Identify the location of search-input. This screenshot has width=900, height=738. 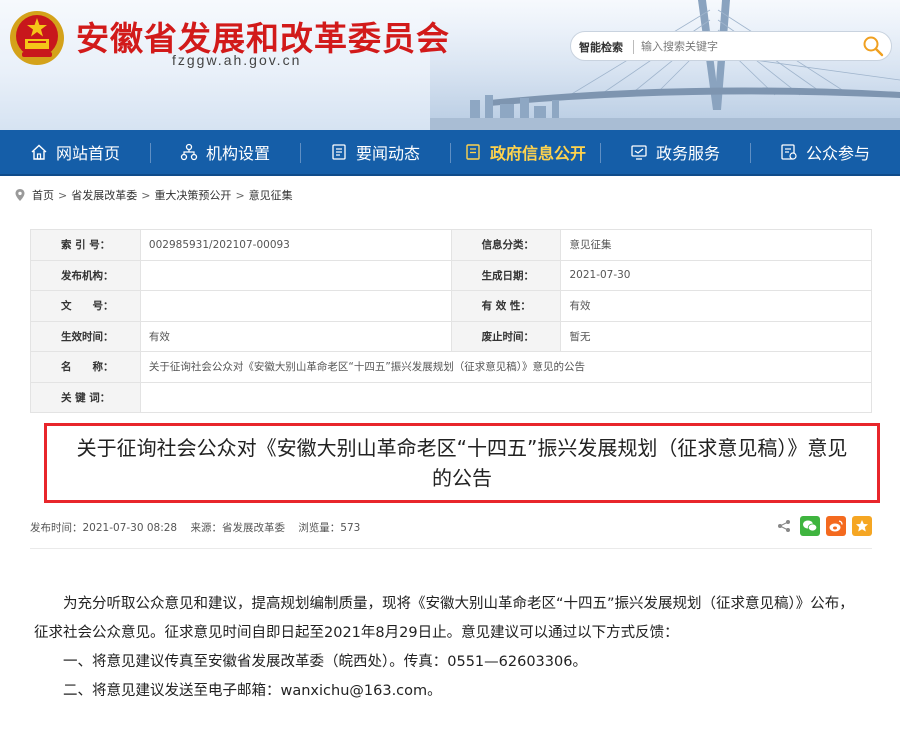
(746, 46).